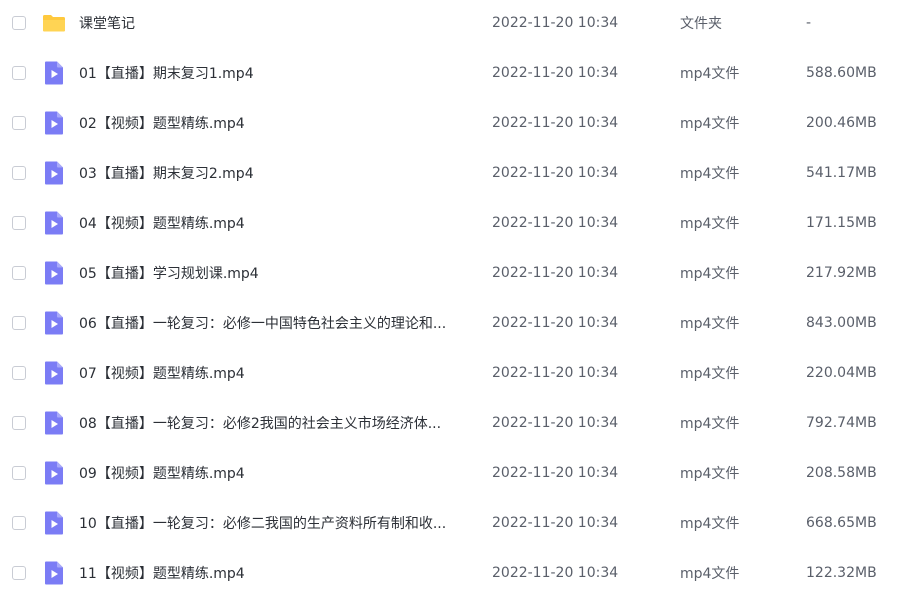 The image size is (911, 594). Describe the element at coordinates (841, 373) in the screenshot. I see `file-size: 220.04MB` at that location.